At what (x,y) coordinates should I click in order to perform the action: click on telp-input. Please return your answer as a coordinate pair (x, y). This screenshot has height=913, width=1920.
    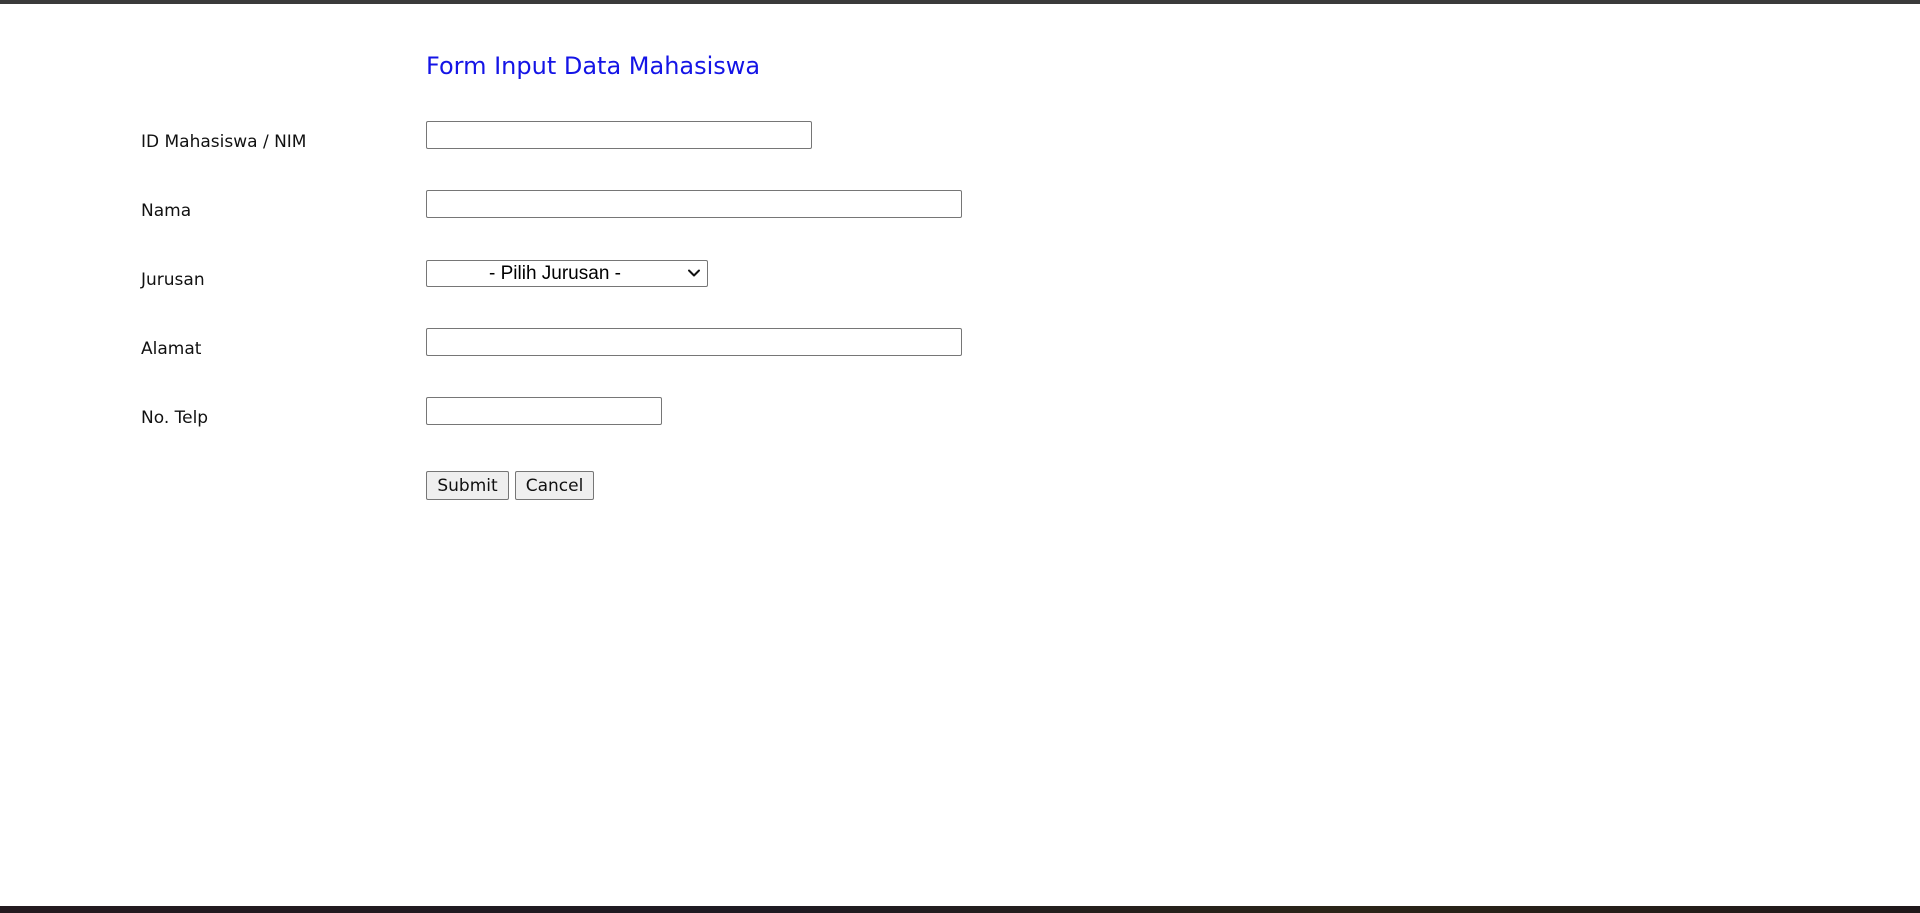
    Looking at the image, I should click on (544, 411).